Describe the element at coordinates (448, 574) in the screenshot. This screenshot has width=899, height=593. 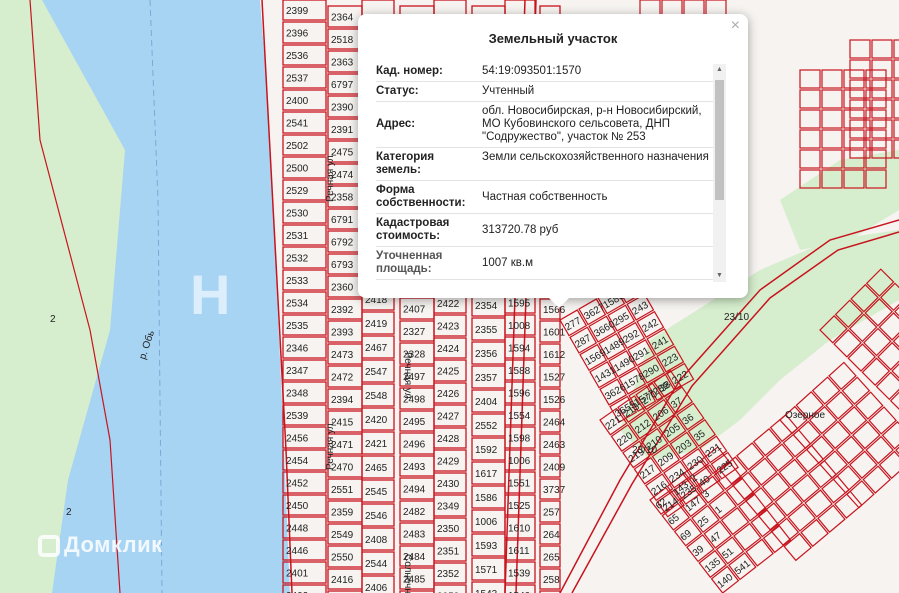
I see `plot-number: 2352` at that location.